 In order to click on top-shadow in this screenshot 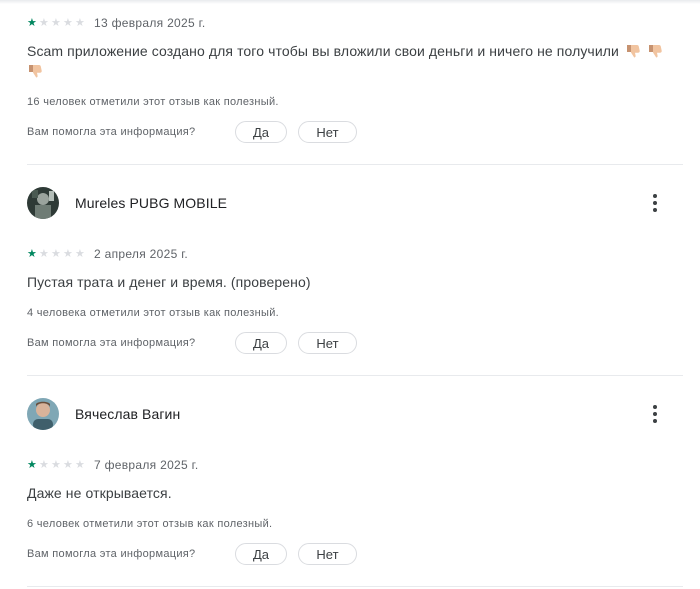, I will do `click(350, 2)`.